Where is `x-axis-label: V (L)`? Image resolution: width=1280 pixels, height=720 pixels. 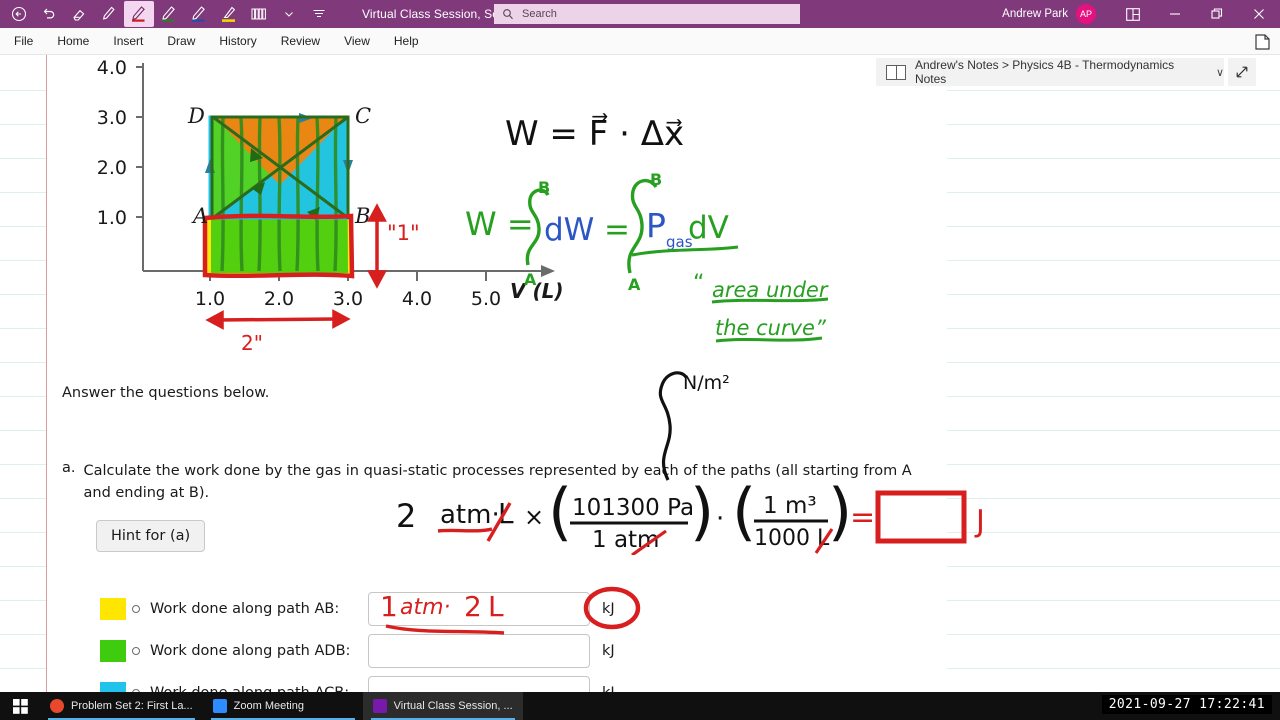
x-axis-label: V (L) is located at coordinates (536, 291).